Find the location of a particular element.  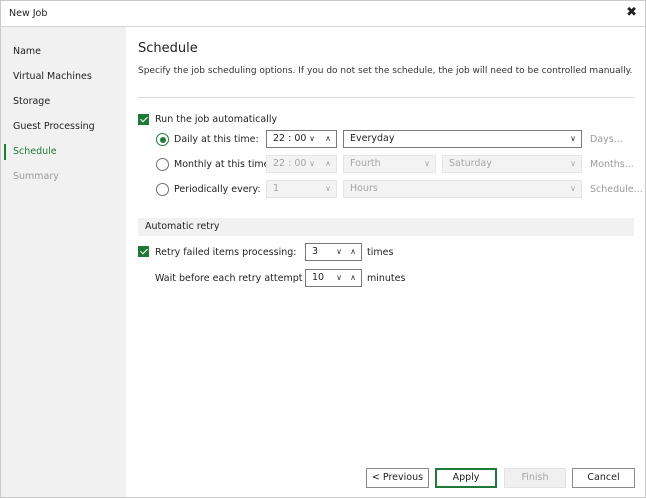

wait-minutes-stepper: 10 ∨ ∧ is located at coordinates (333, 278).